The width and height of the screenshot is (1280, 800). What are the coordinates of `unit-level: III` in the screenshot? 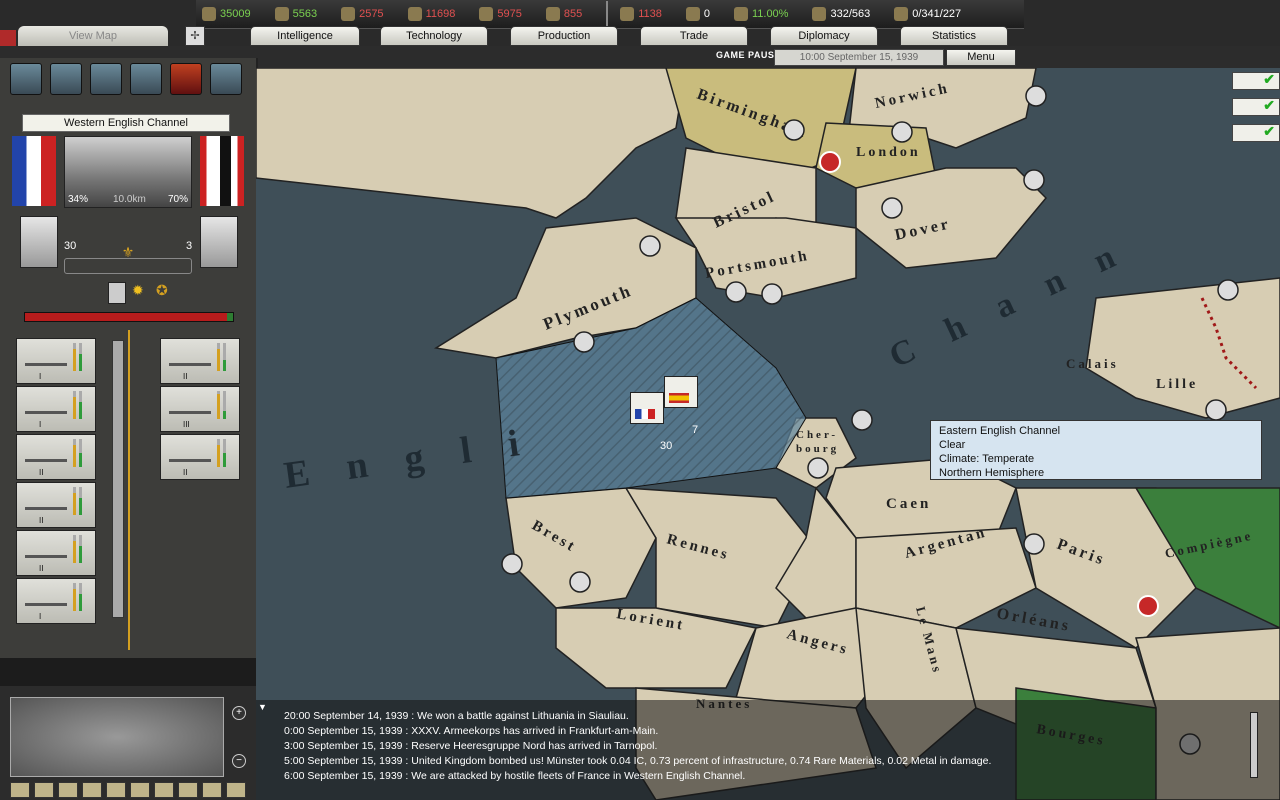 It's located at (186, 424).